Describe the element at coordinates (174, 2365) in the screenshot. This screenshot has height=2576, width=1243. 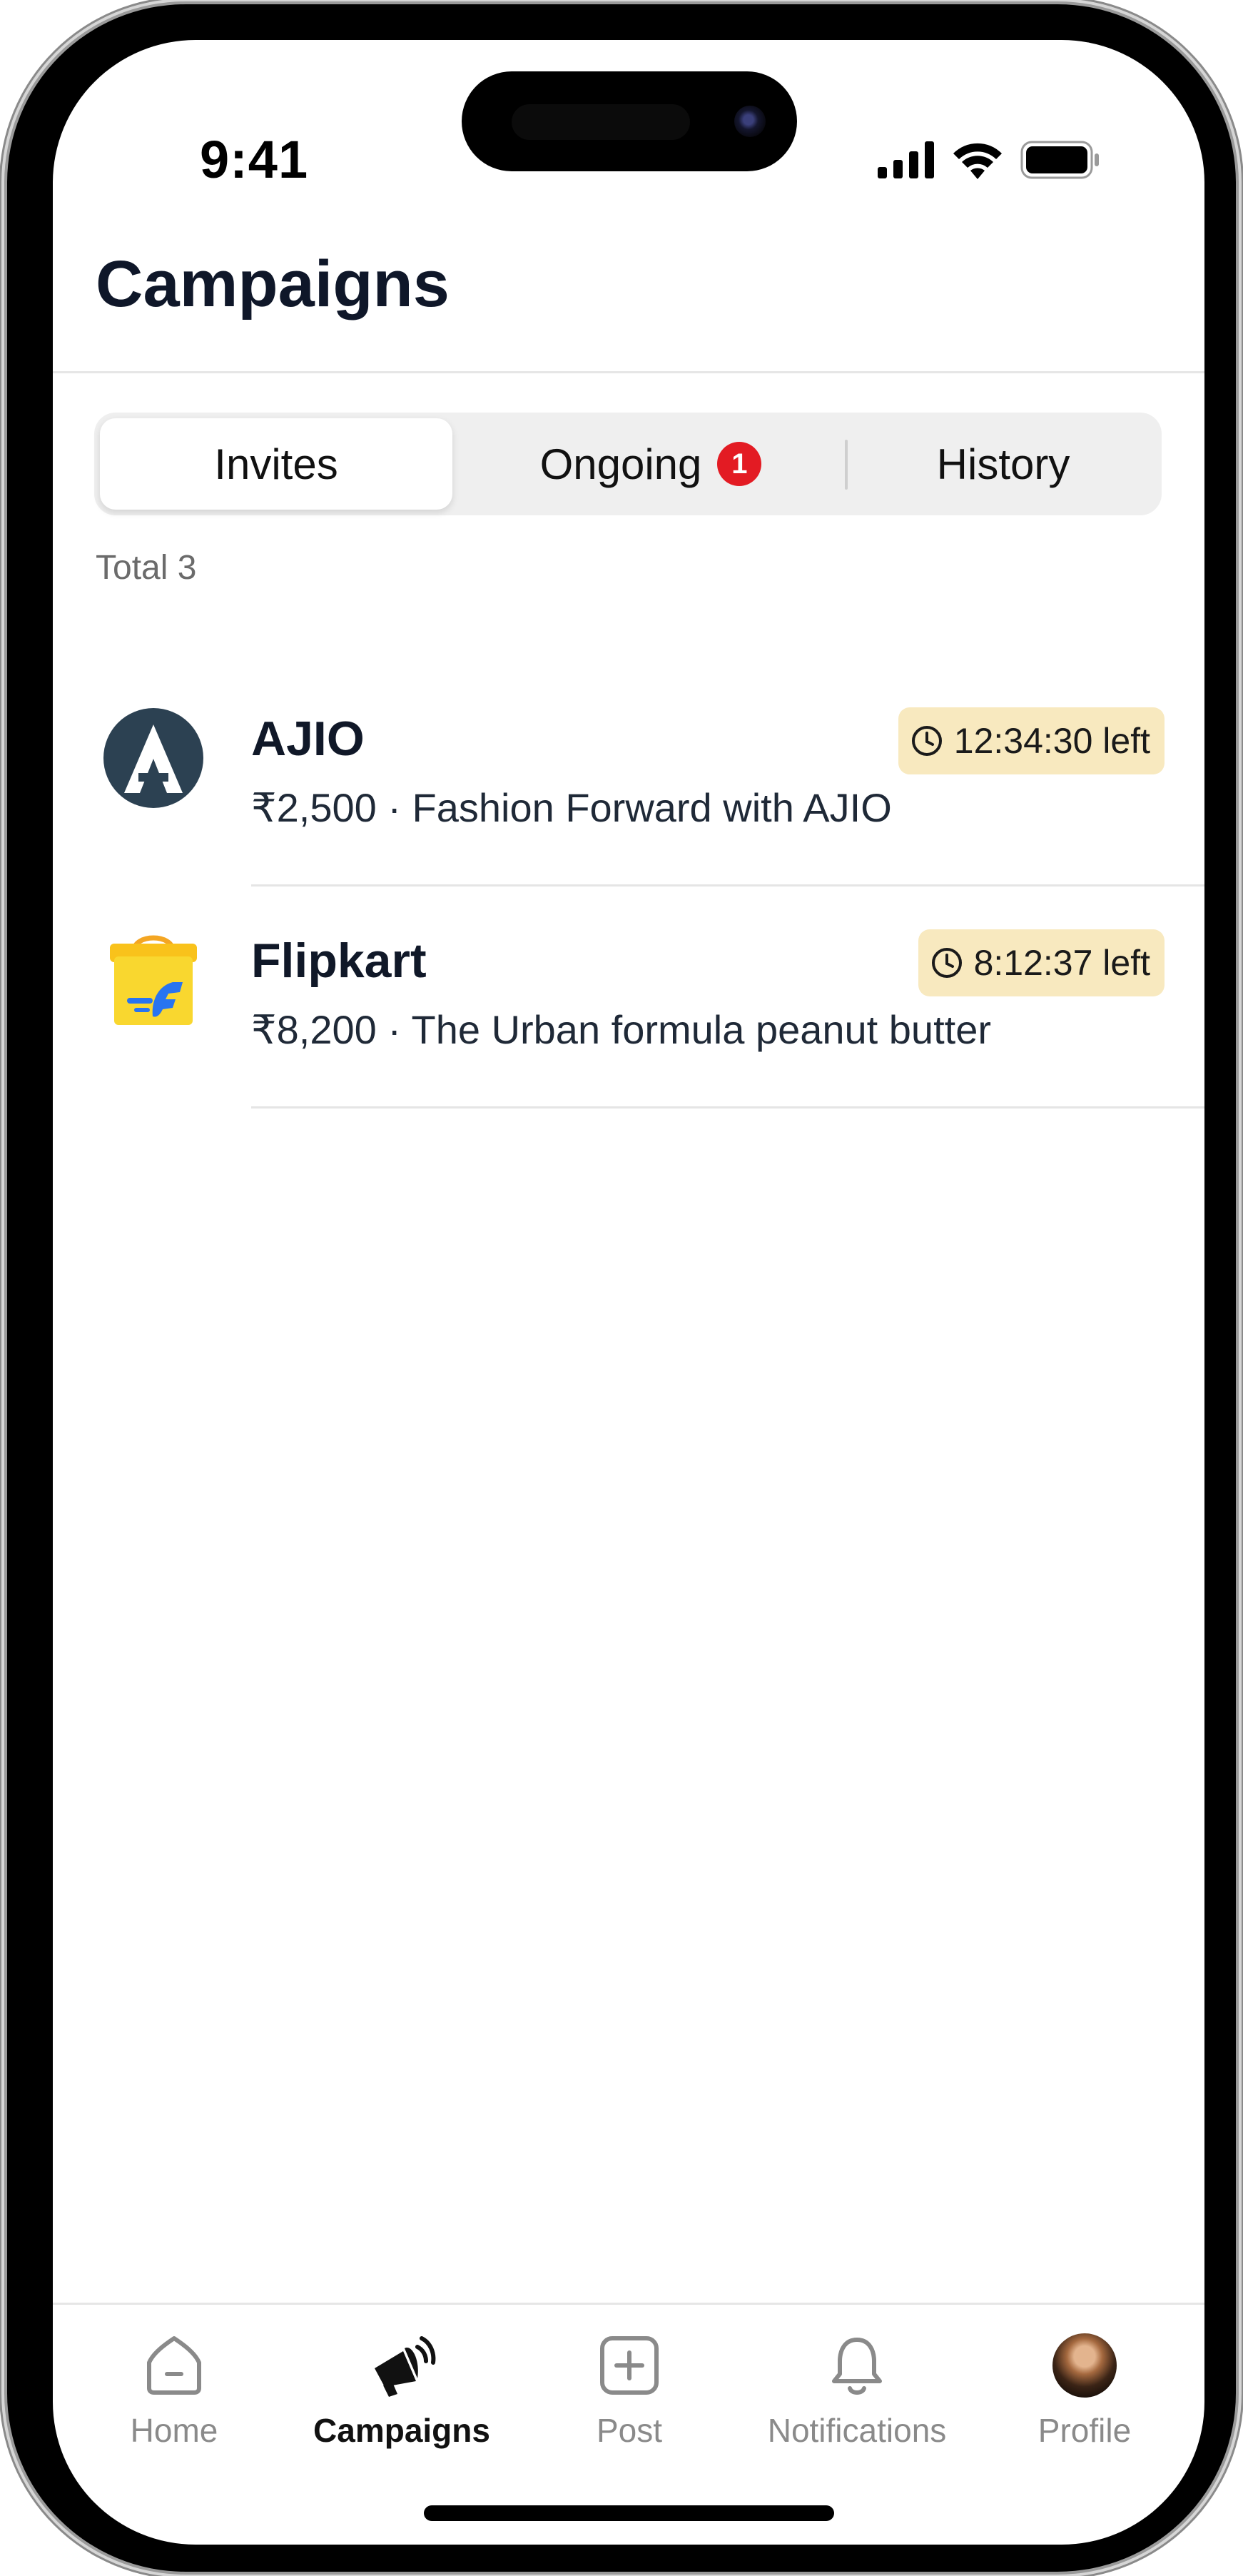
I see `home-icon` at that location.